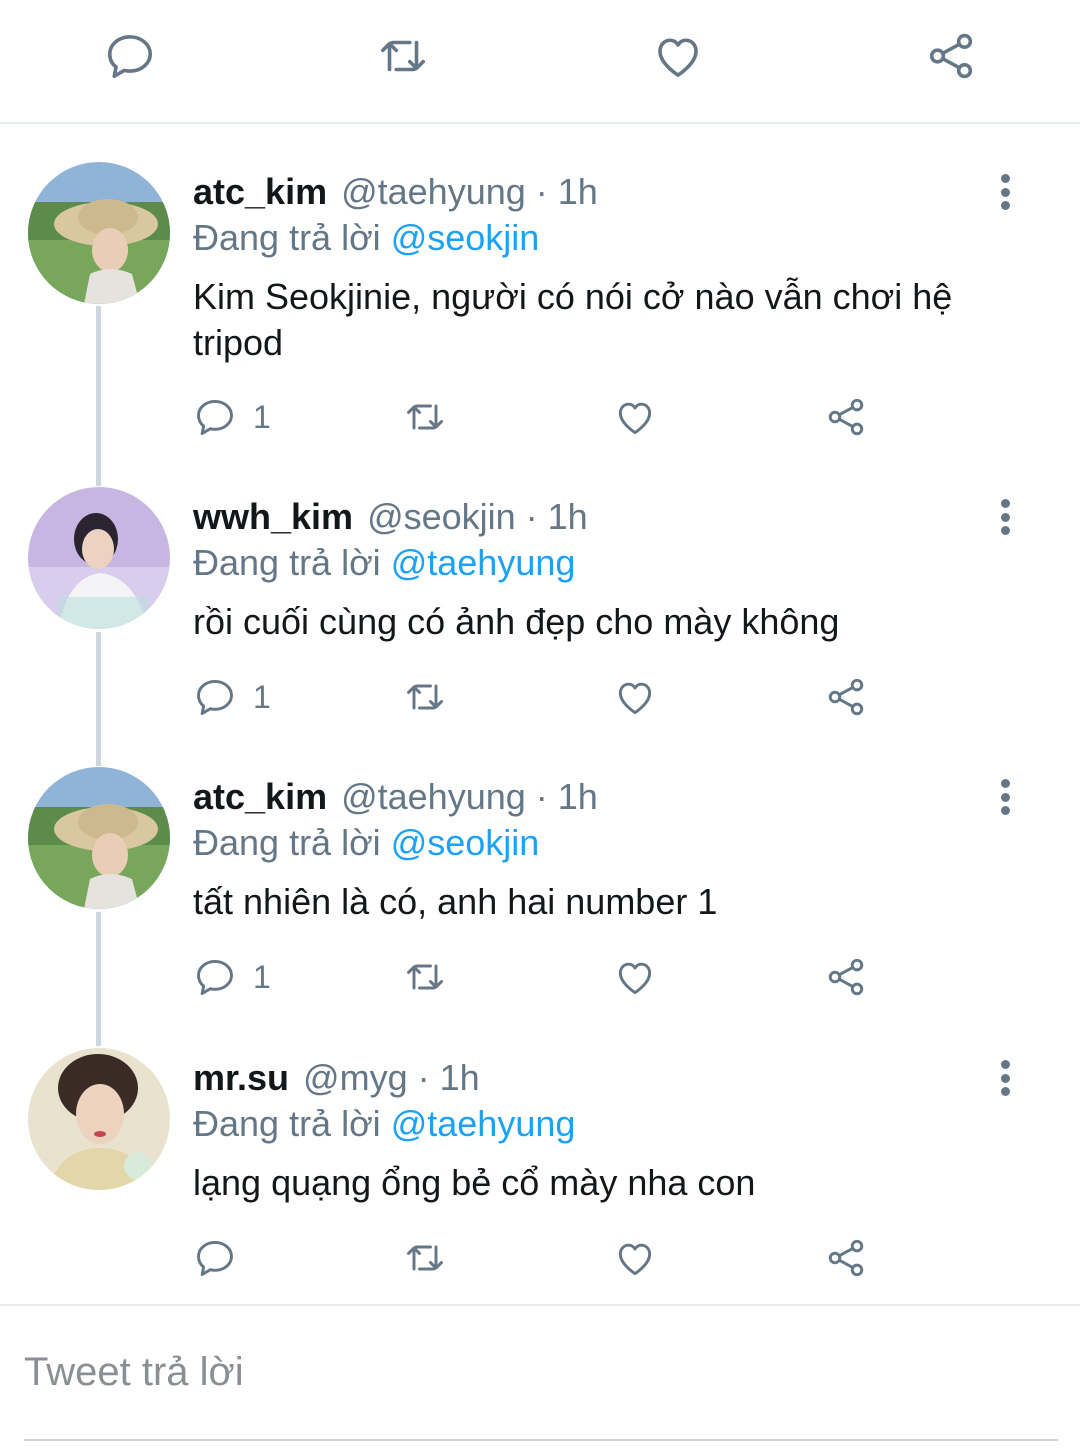 Image resolution: width=1080 pixels, height=1451 pixels. I want to click on display-name: mr.su, so click(241, 1077).